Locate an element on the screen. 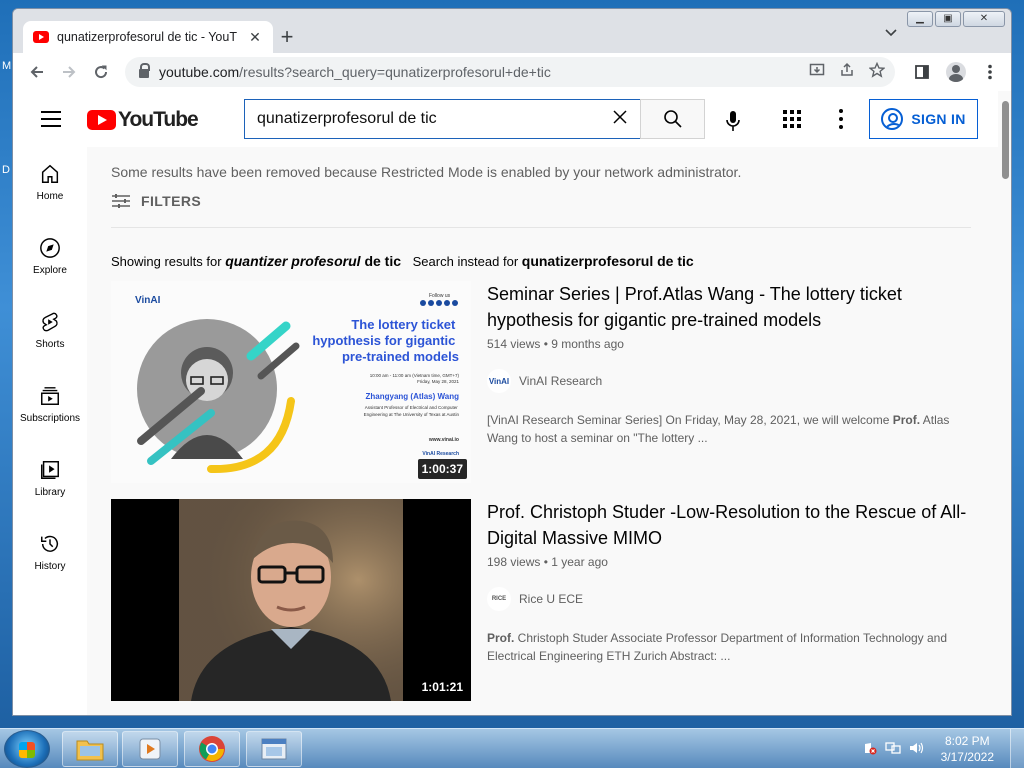 The width and height of the screenshot is (1024, 768). guide-item-shorts: Shorts is located at coordinates (50, 332).